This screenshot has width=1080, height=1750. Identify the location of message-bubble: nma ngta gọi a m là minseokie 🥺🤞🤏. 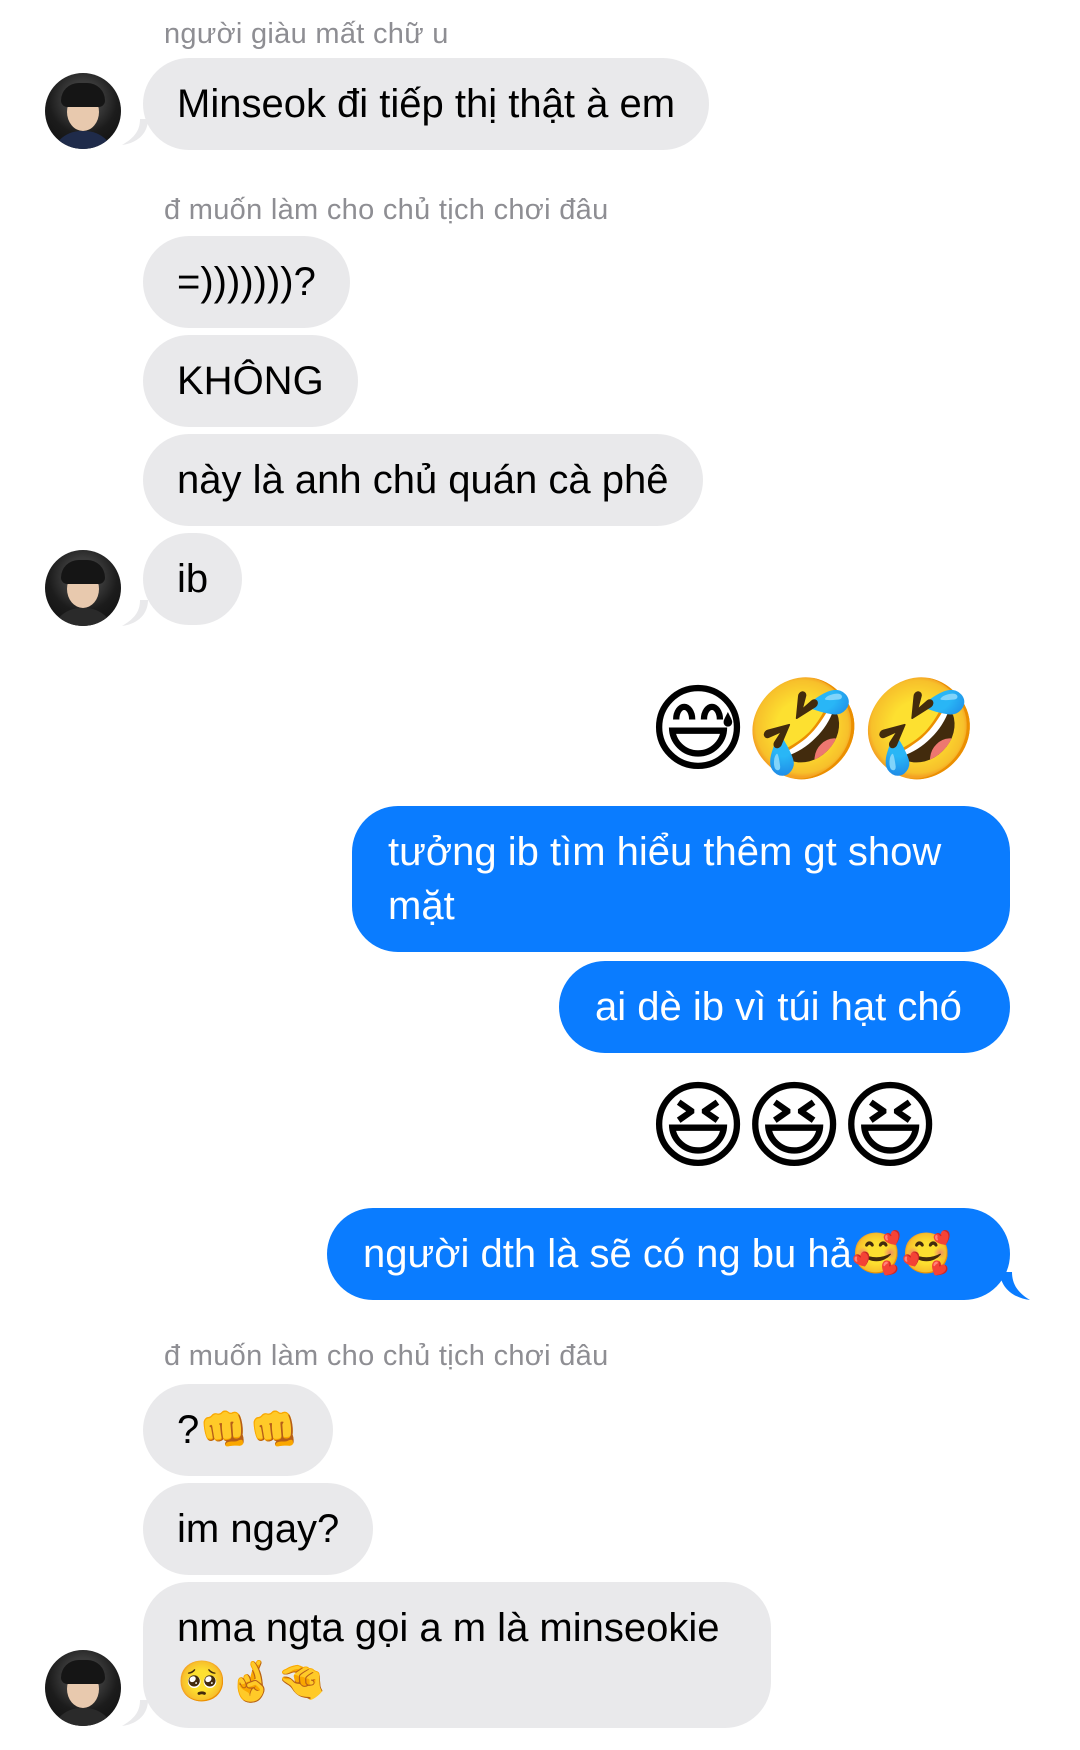
(457, 1655).